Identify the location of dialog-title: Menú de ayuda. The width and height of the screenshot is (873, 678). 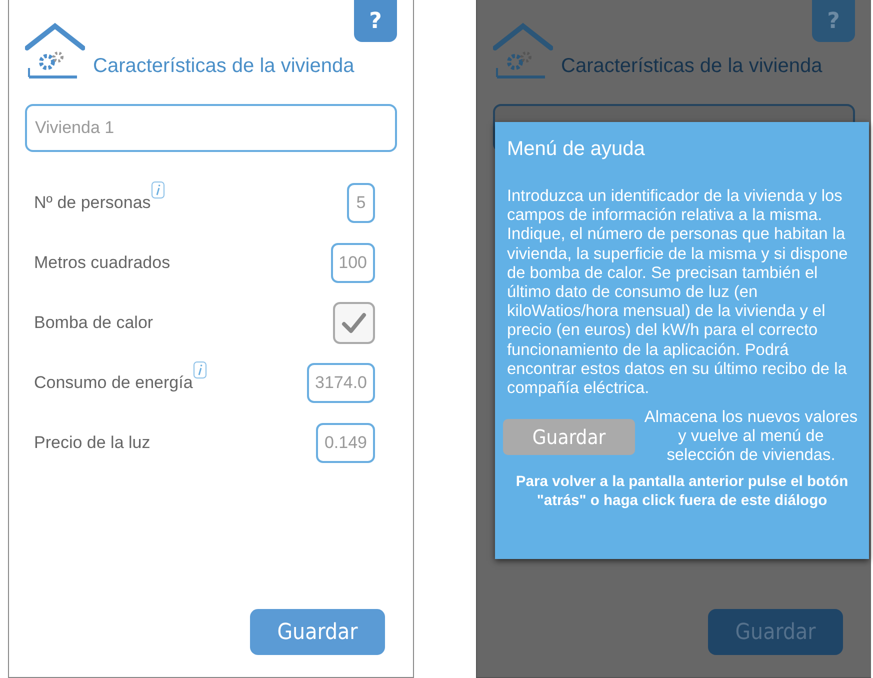
(576, 149).